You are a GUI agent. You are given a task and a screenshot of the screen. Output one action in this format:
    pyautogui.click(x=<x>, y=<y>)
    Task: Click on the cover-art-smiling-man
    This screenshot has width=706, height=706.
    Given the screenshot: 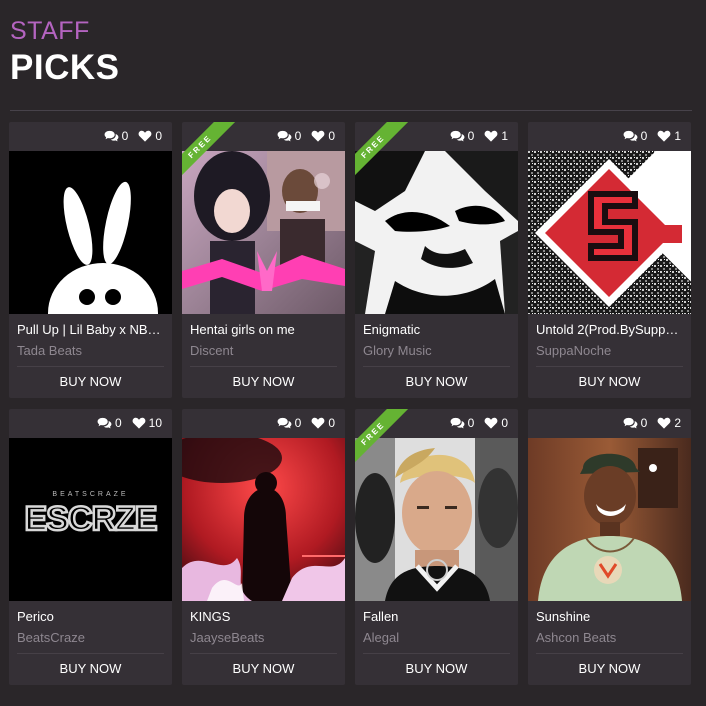 What is the action you would take?
    pyautogui.click(x=609, y=519)
    